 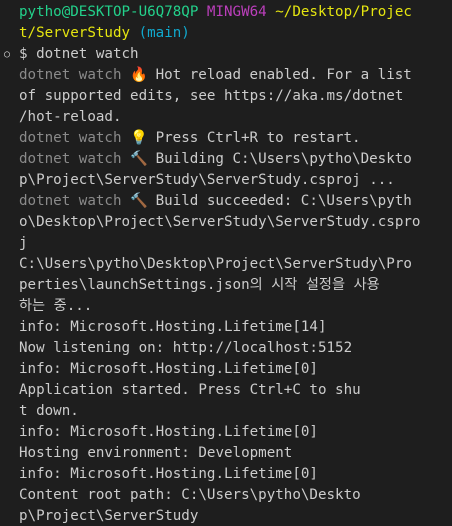 I want to click on output-line: t down., so click(x=235, y=411).